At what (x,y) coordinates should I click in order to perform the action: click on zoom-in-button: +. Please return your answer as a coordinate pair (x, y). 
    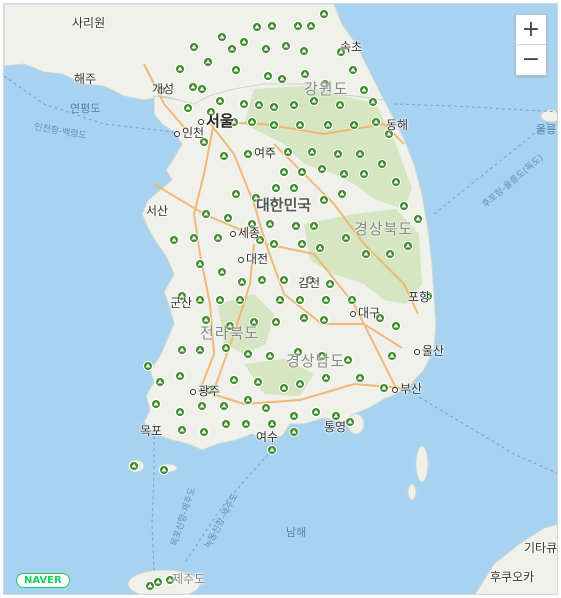
    Looking at the image, I should click on (531, 30).